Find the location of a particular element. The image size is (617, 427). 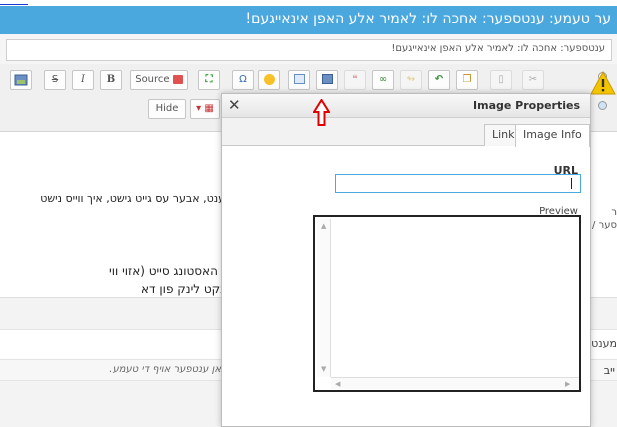

top-link is located at coordinates (14, 2).